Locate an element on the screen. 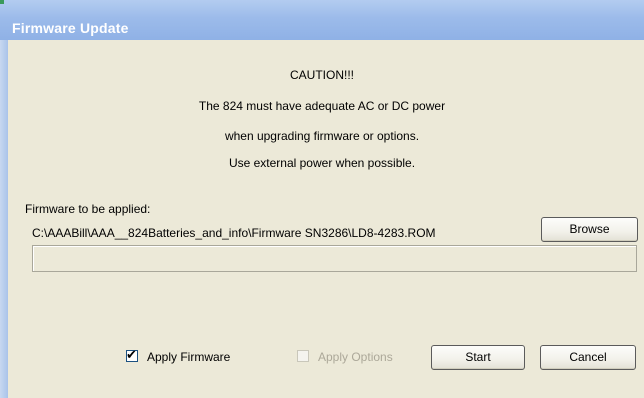  caution-heading: CAUTION!!! is located at coordinates (321, 75).